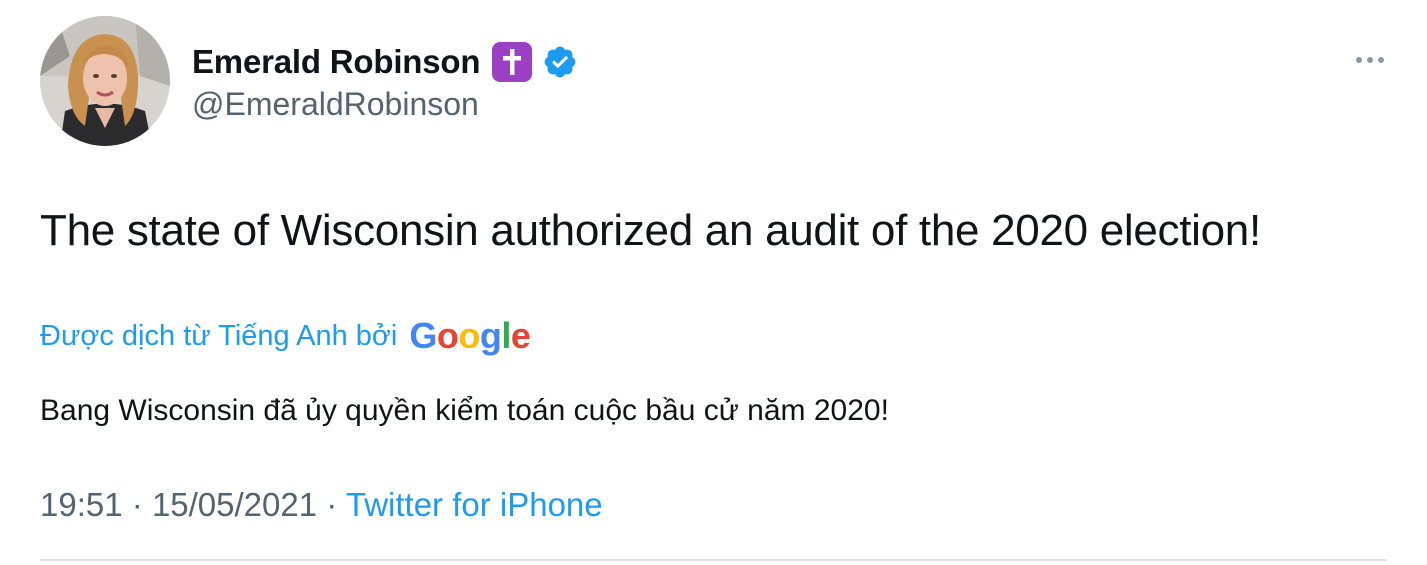  Describe the element at coordinates (512, 62) in the screenshot. I see `latin-cross-emoji-icon` at that location.